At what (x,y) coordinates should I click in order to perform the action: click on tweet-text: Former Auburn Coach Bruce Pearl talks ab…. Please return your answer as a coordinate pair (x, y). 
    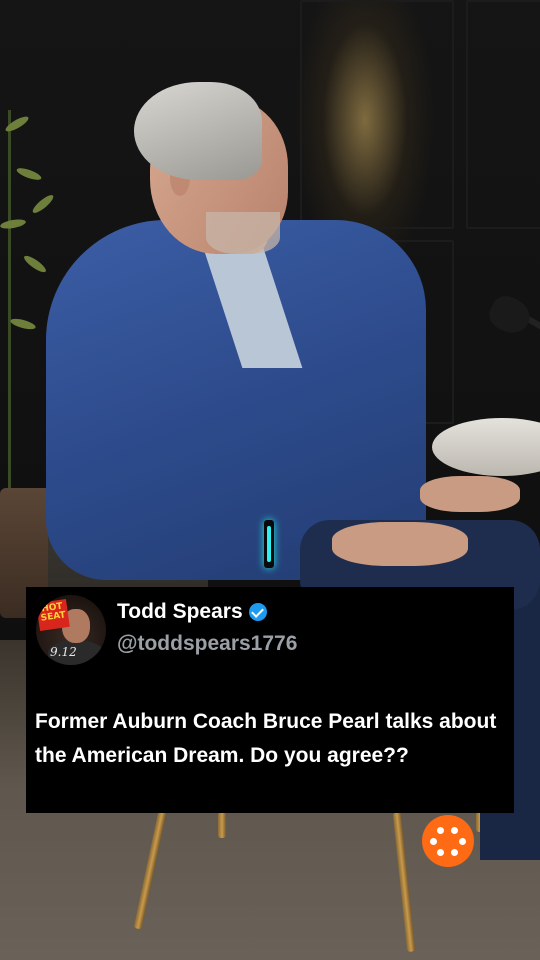
    Looking at the image, I should click on (266, 738).